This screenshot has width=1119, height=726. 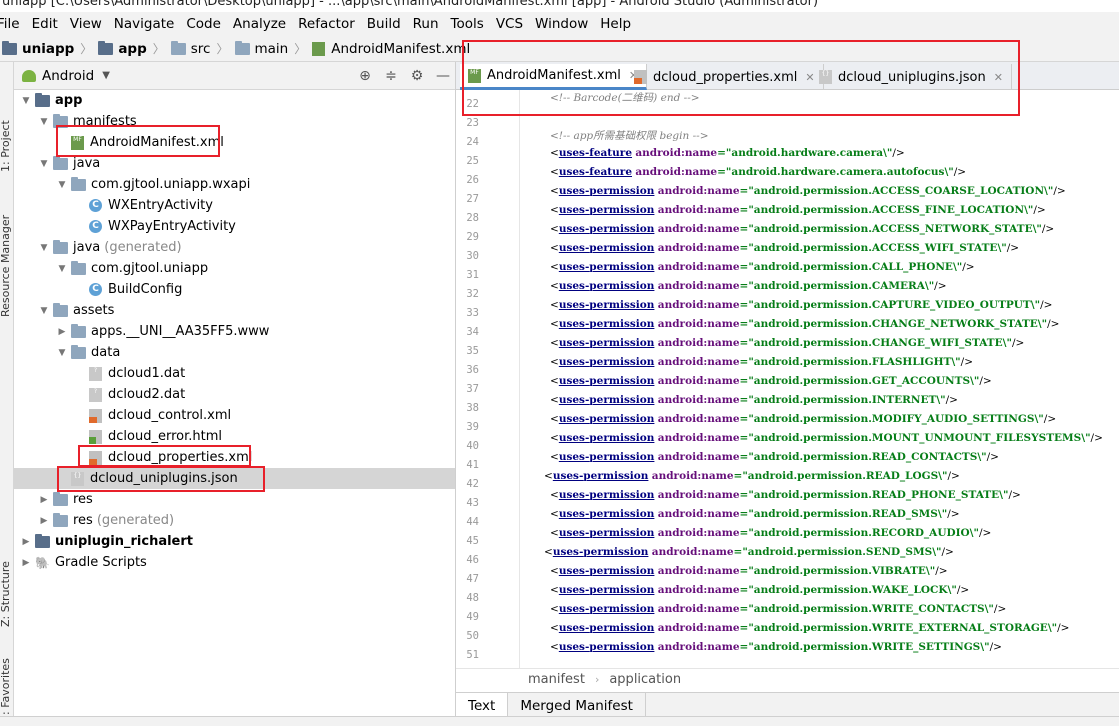 What do you see at coordinates (384, 24) in the screenshot?
I see `menu-item-build: Build` at bounding box center [384, 24].